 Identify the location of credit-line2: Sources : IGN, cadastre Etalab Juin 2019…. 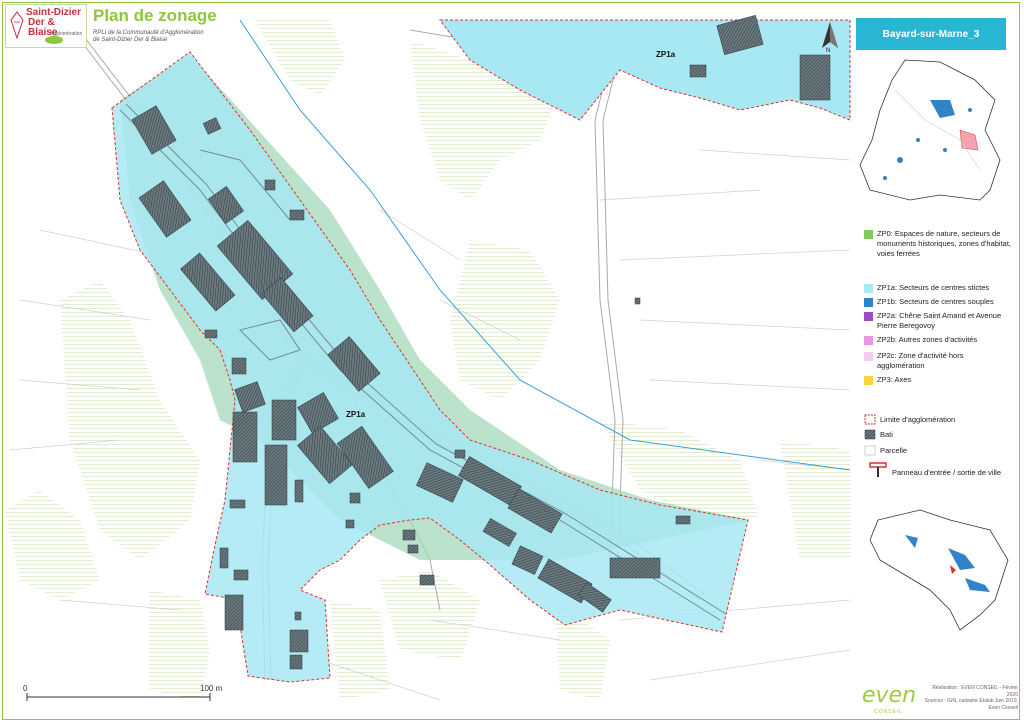
(971, 701).